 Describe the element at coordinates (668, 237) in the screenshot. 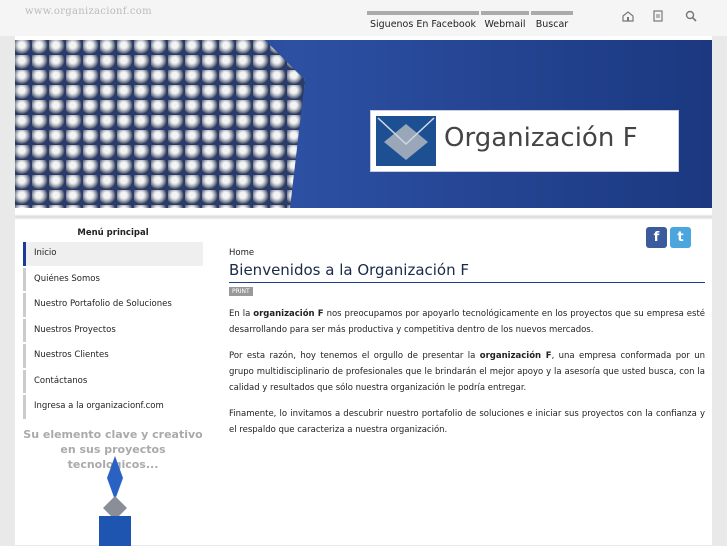

I see `social-icons: f t` at that location.